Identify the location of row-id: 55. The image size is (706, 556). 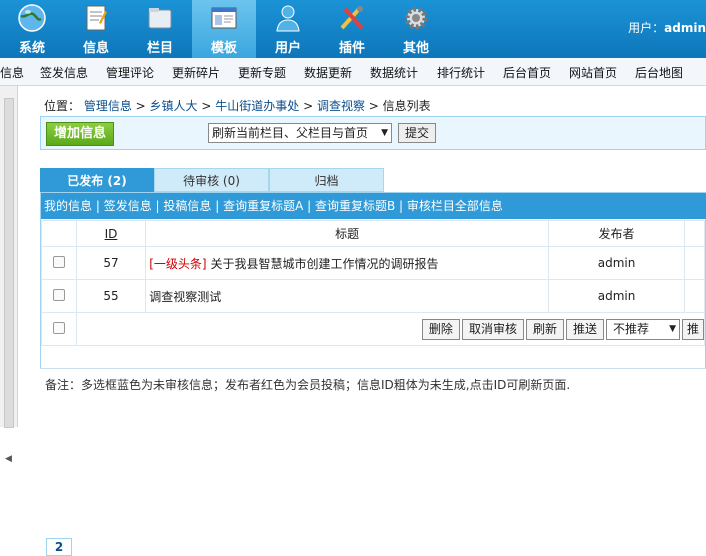
(111, 296).